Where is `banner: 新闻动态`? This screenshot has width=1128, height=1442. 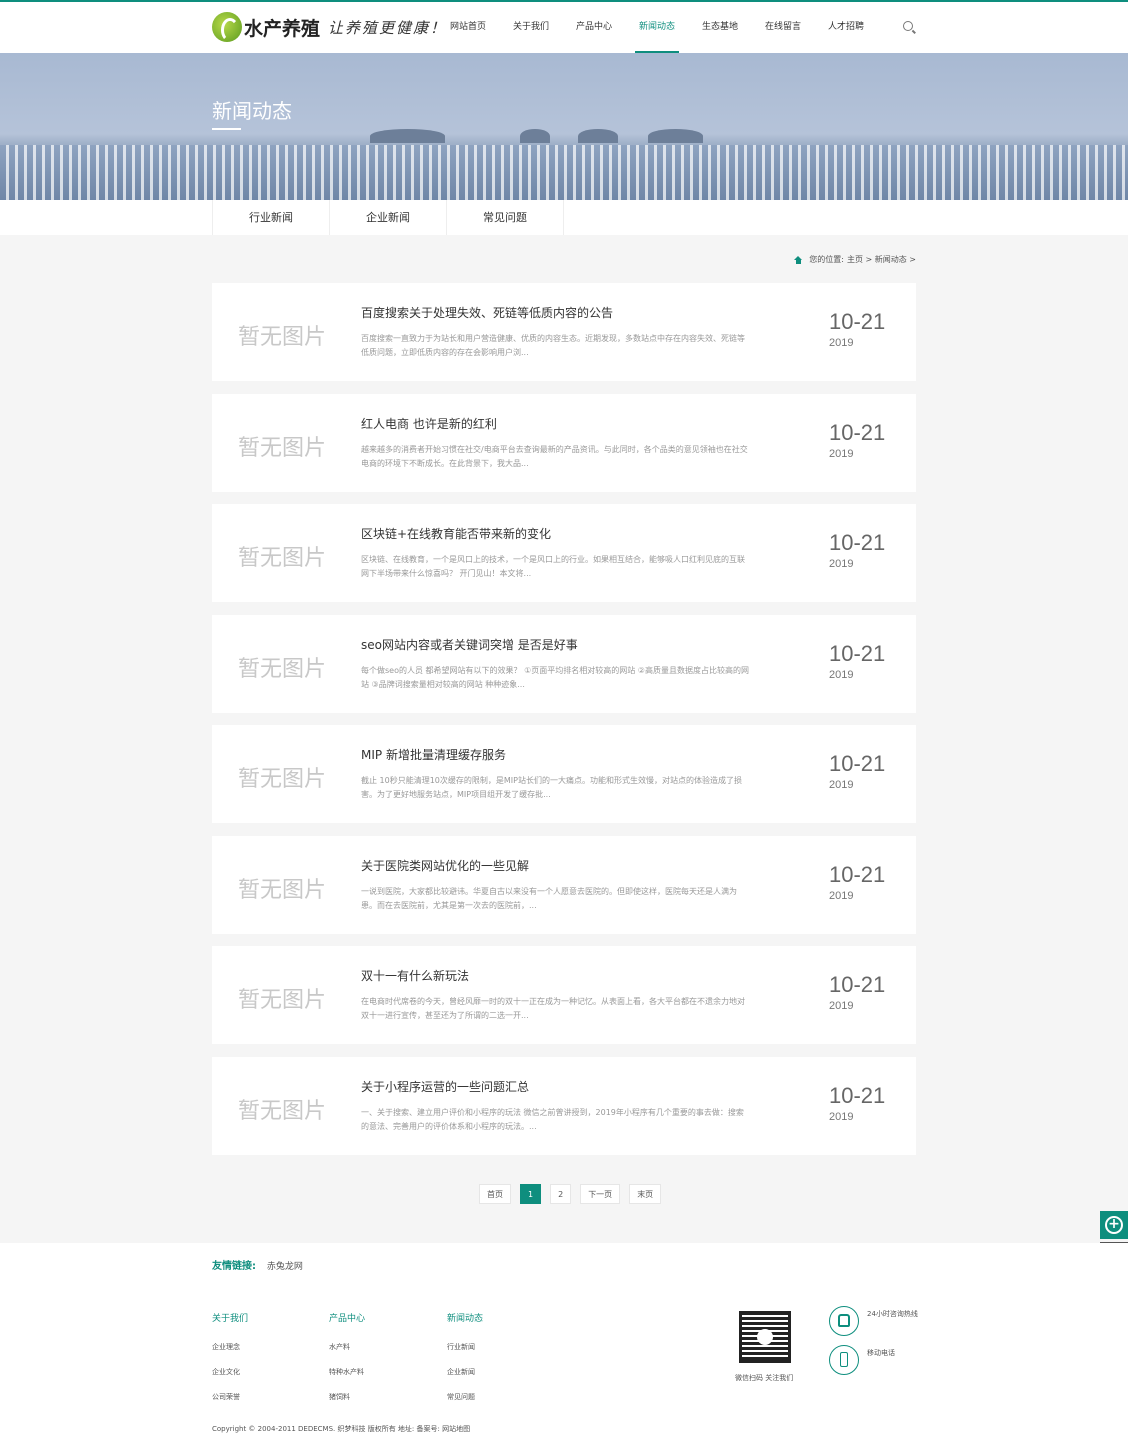
banner: 新闻动态 is located at coordinates (564, 126).